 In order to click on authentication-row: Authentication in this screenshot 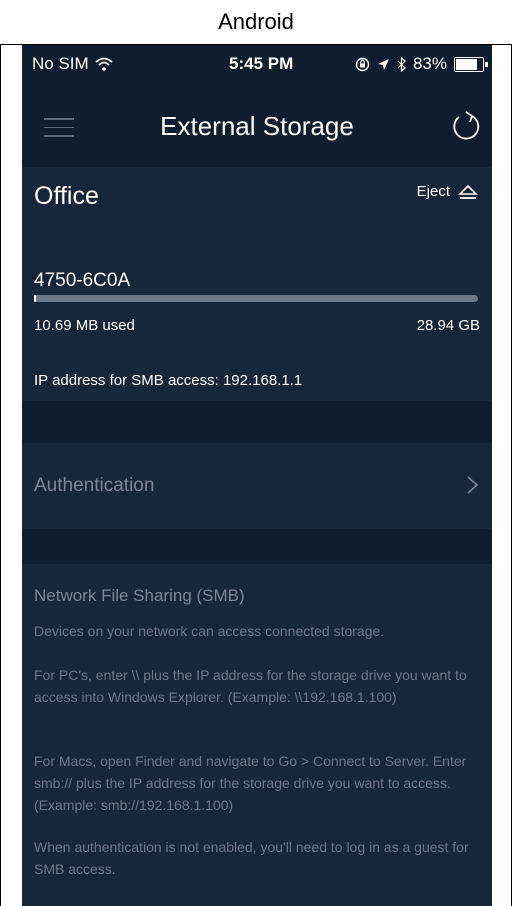, I will do `click(257, 486)`.